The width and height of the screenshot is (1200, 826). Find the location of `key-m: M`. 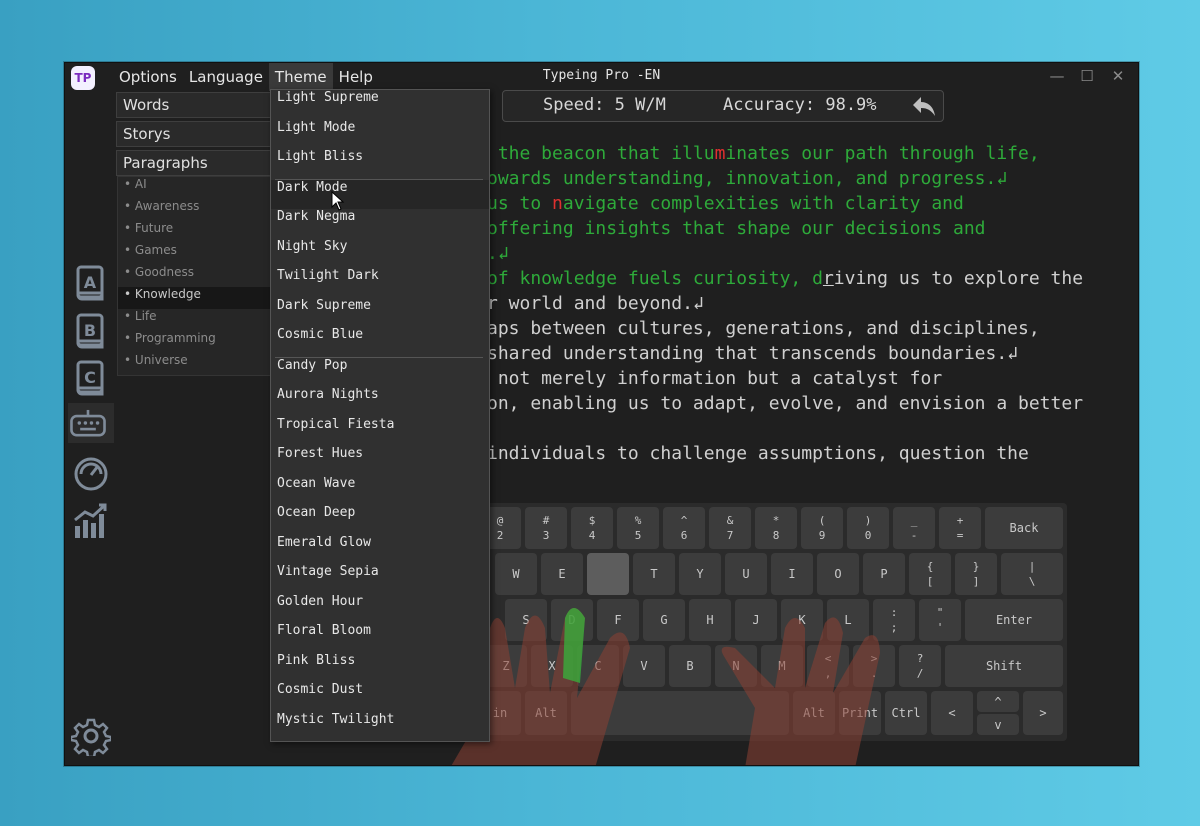

key-m: M is located at coordinates (782, 666).